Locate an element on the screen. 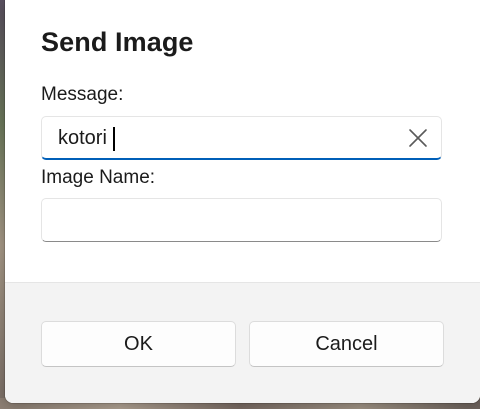  image-name-input is located at coordinates (223, 220).